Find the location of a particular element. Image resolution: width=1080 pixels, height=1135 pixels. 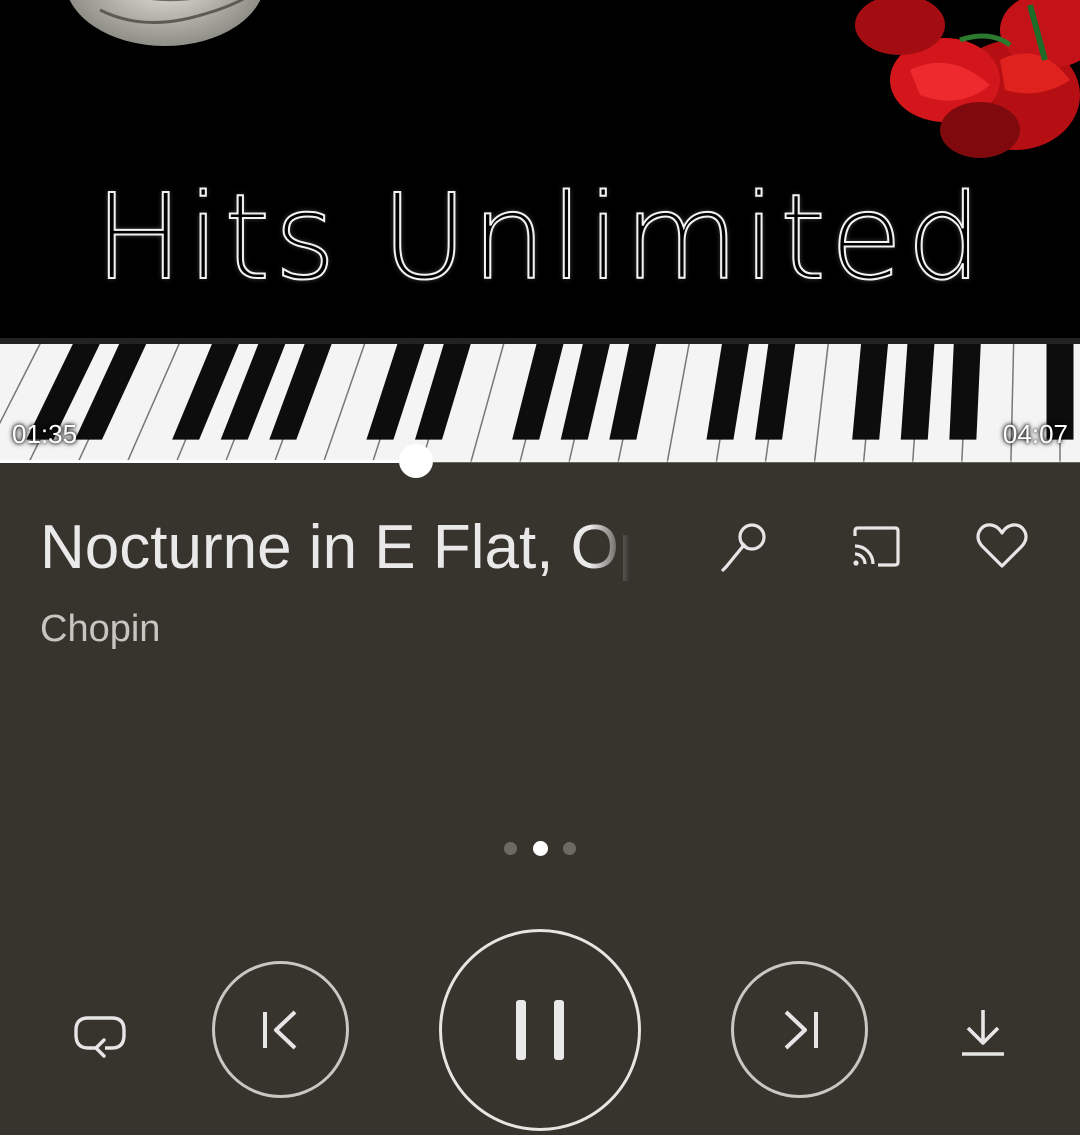

previous-button is located at coordinates (280, 1029).